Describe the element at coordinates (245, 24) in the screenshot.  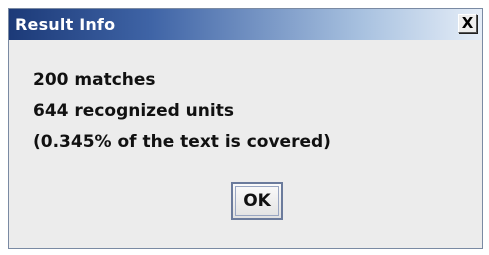
I see `title-bar: Result Info X` at that location.